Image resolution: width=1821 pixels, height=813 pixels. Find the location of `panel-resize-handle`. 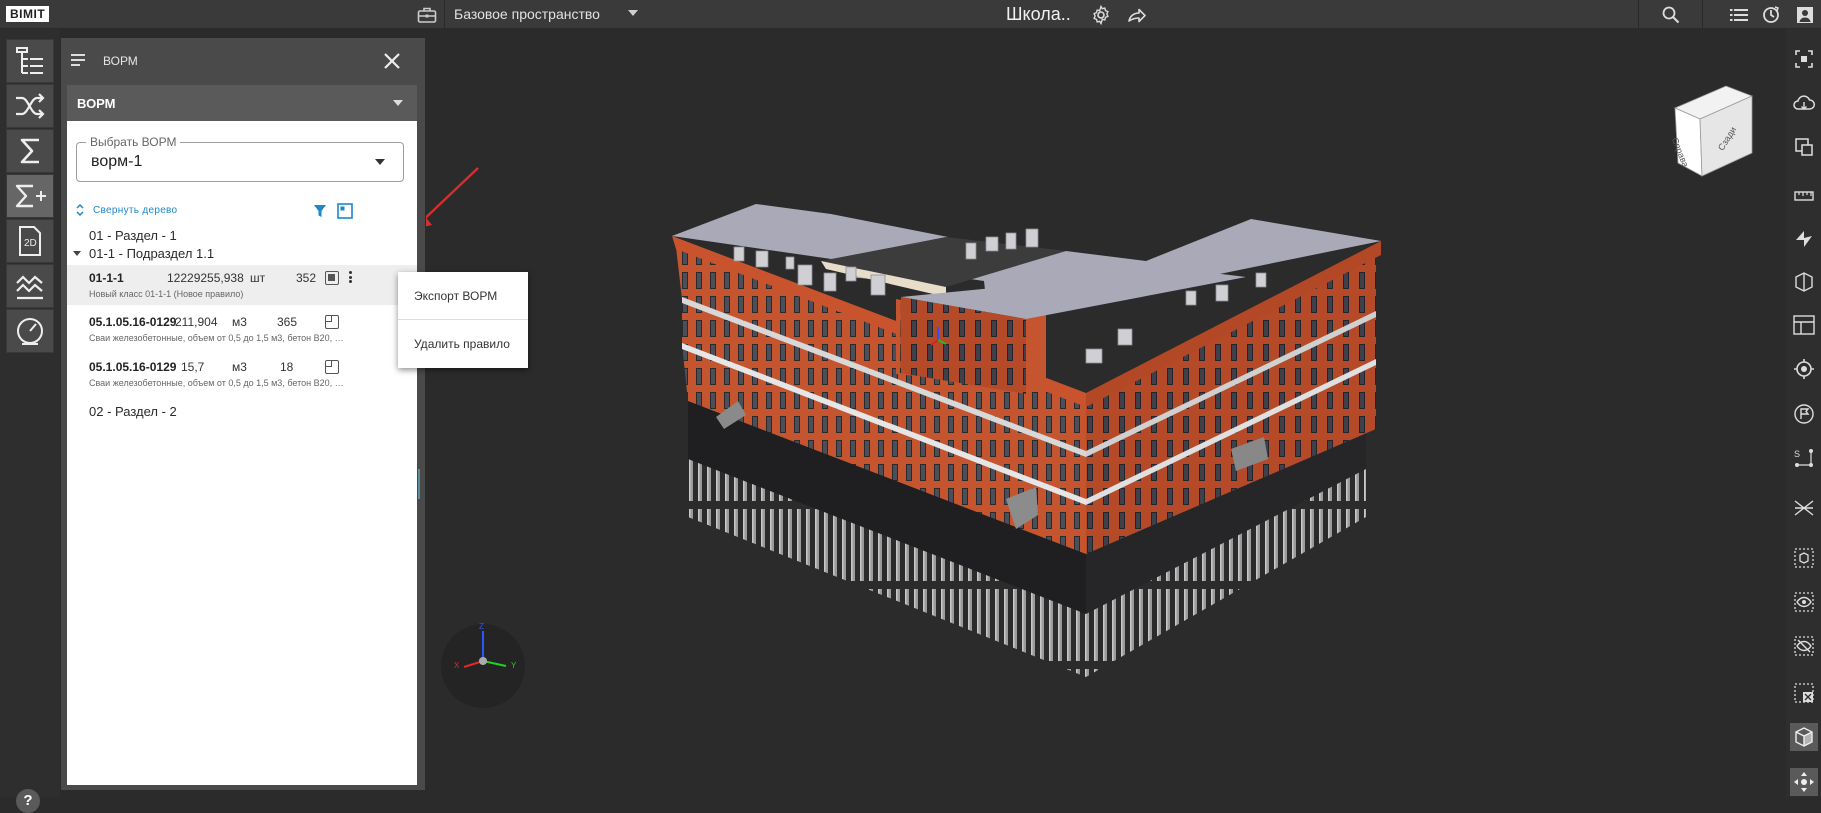

panel-resize-handle is located at coordinates (419, 484).